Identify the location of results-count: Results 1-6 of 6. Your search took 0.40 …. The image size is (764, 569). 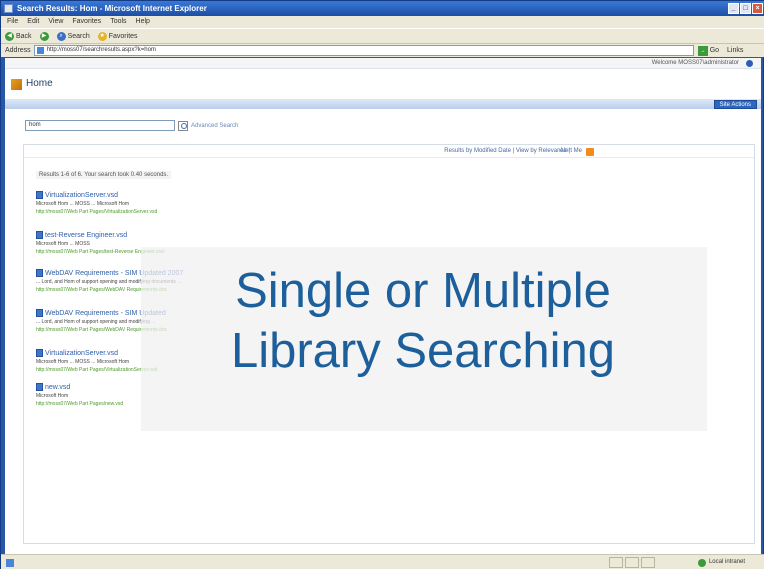
(104, 175).